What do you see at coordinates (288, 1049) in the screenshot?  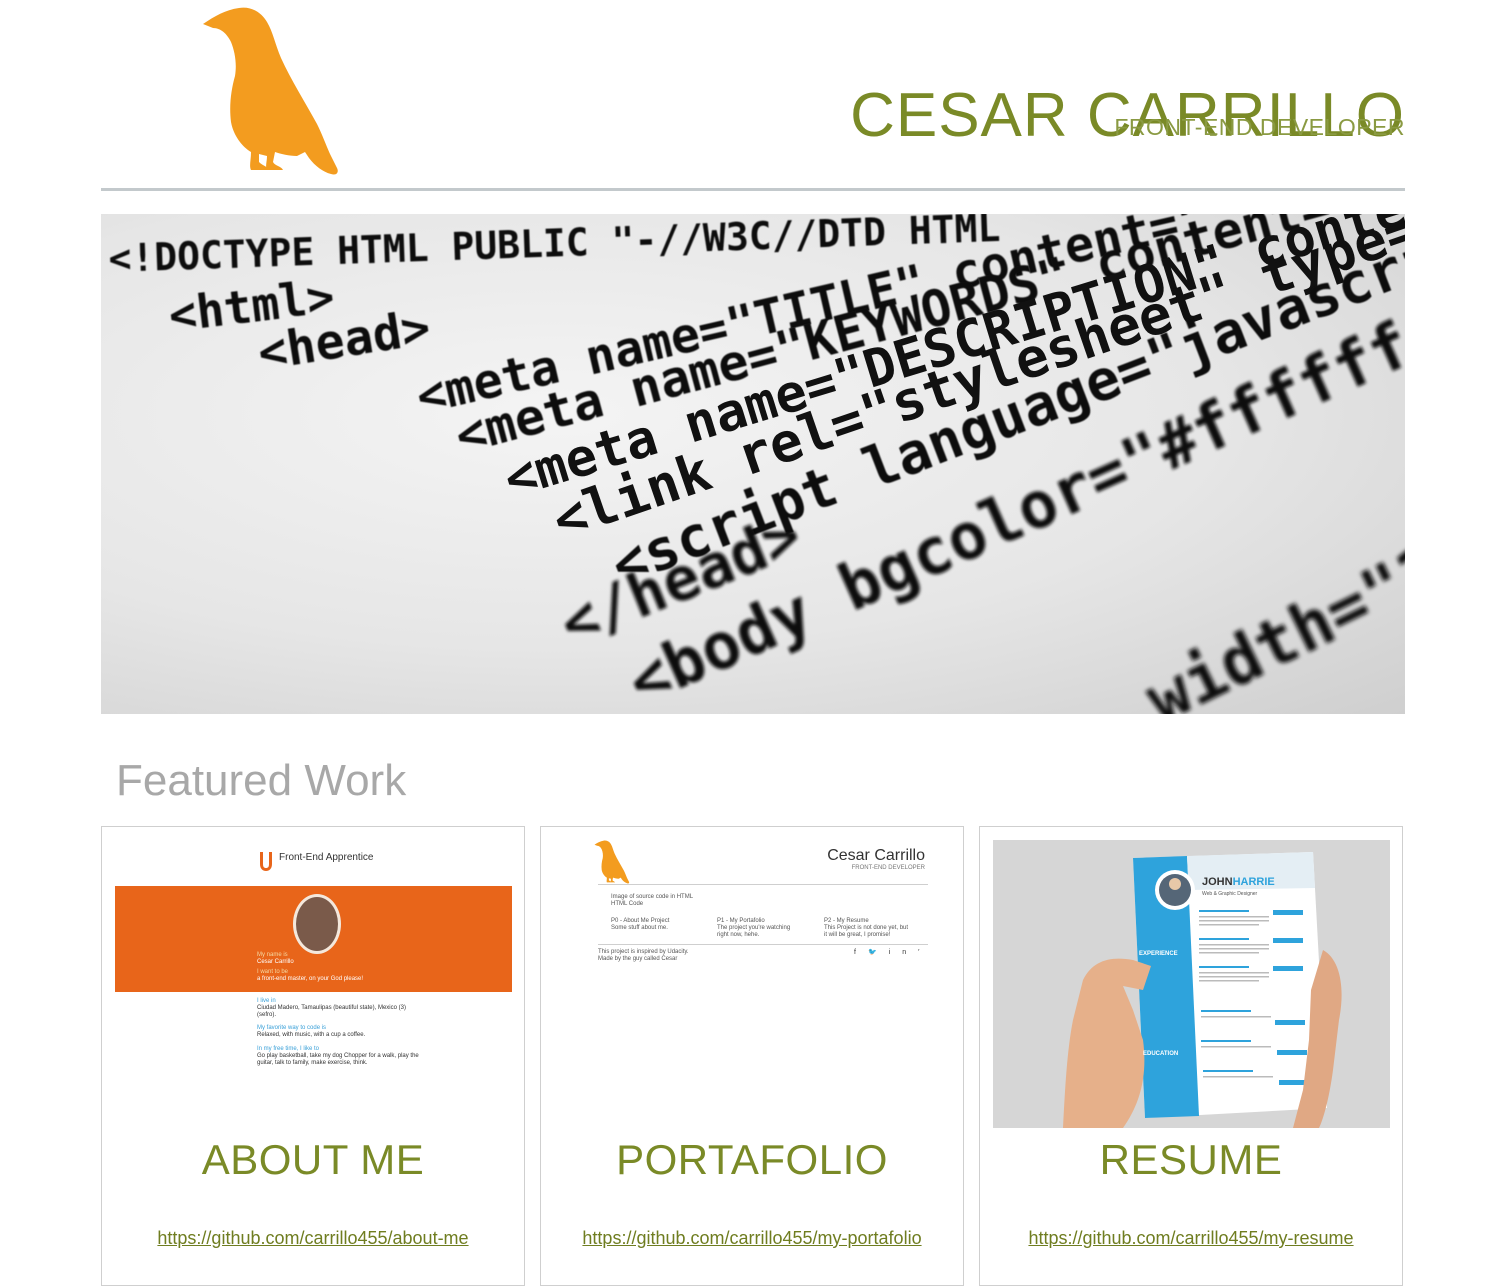 I see `about-line: In my free time, I like to` at bounding box center [288, 1049].